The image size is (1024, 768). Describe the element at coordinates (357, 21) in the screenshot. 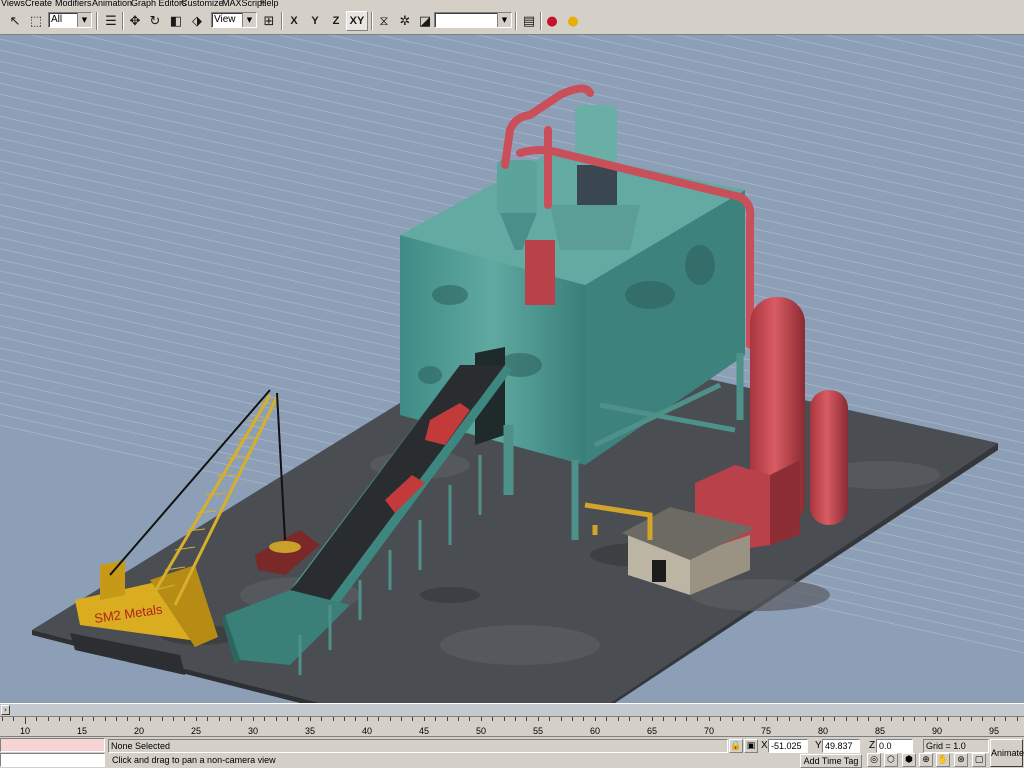

I see `restrict-xy-button: XY` at that location.